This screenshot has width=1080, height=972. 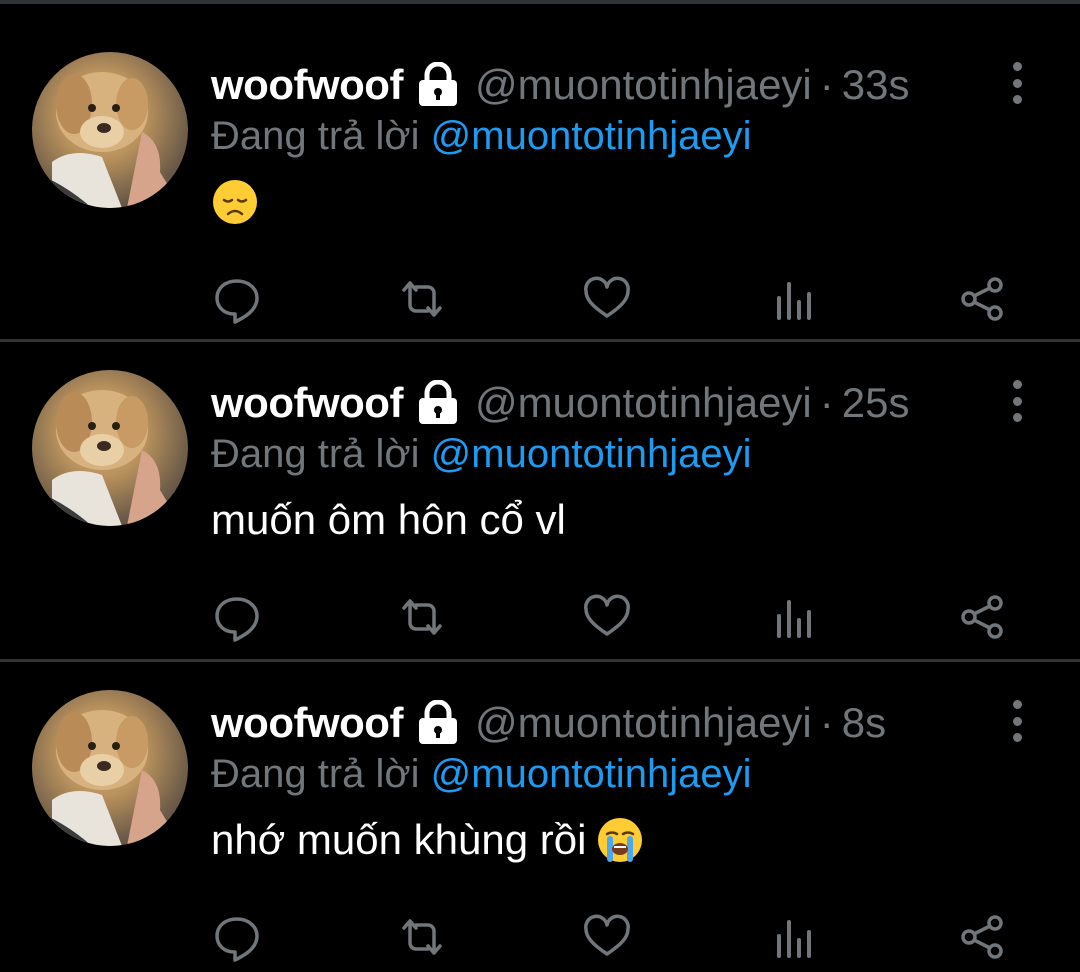 I want to click on loudly-crying-face-icon, so click(x=620, y=840).